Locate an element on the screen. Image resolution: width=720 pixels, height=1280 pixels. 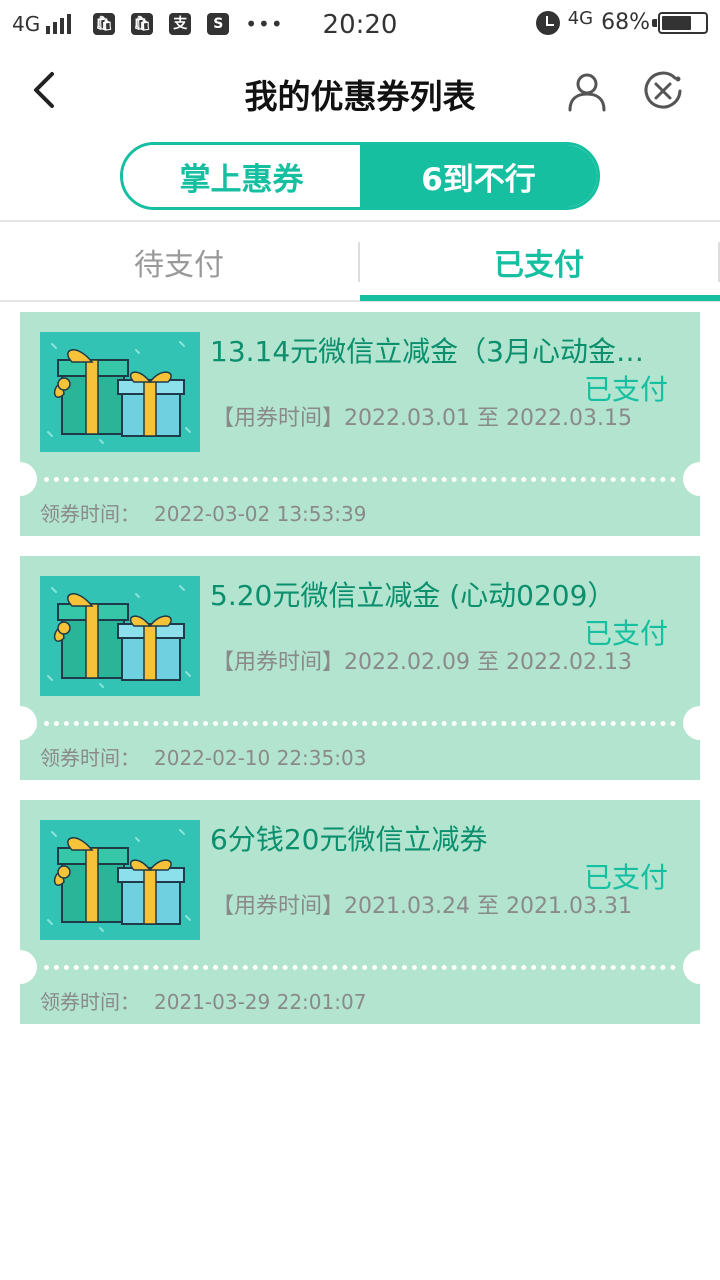
period-end: 2021.03.31 is located at coordinates (569, 906).